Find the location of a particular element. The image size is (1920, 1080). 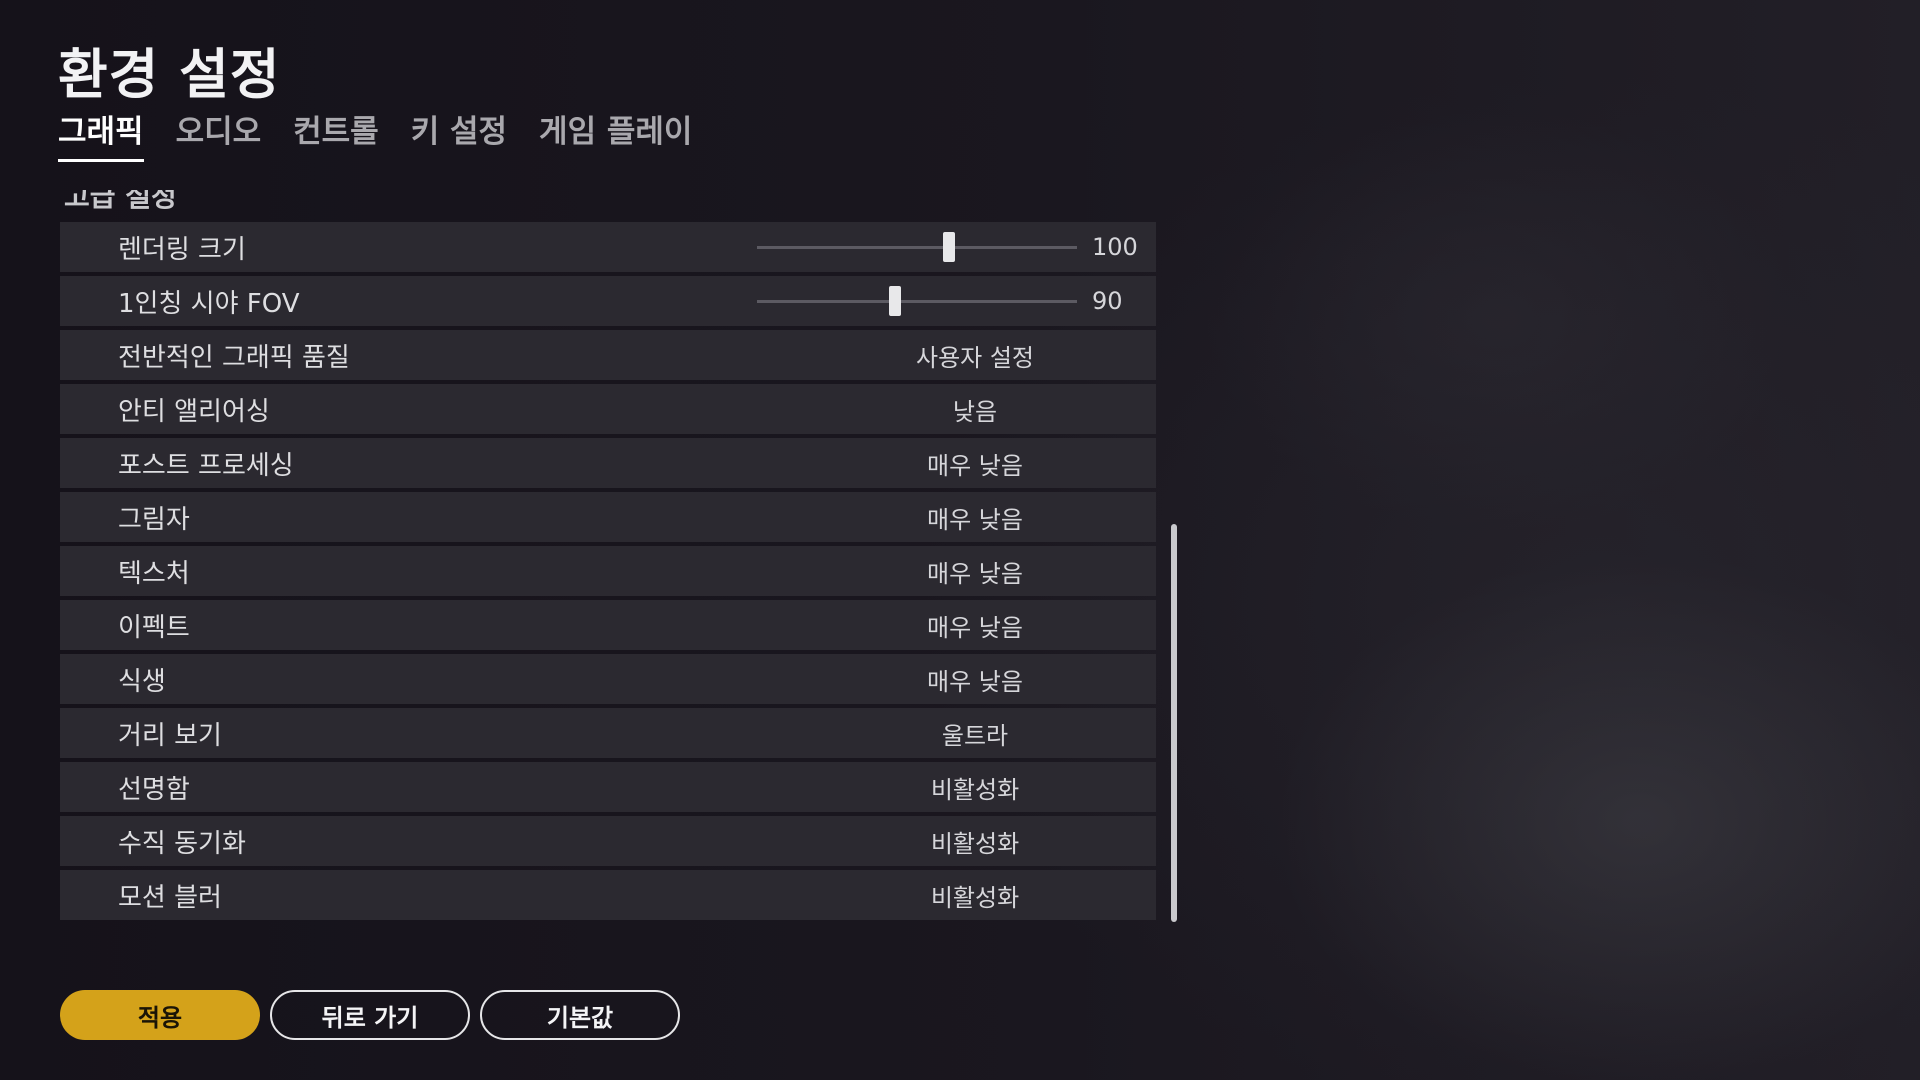

footer-buttons: 적용 뒤로 가기 기본값 is located at coordinates (375, 1015).